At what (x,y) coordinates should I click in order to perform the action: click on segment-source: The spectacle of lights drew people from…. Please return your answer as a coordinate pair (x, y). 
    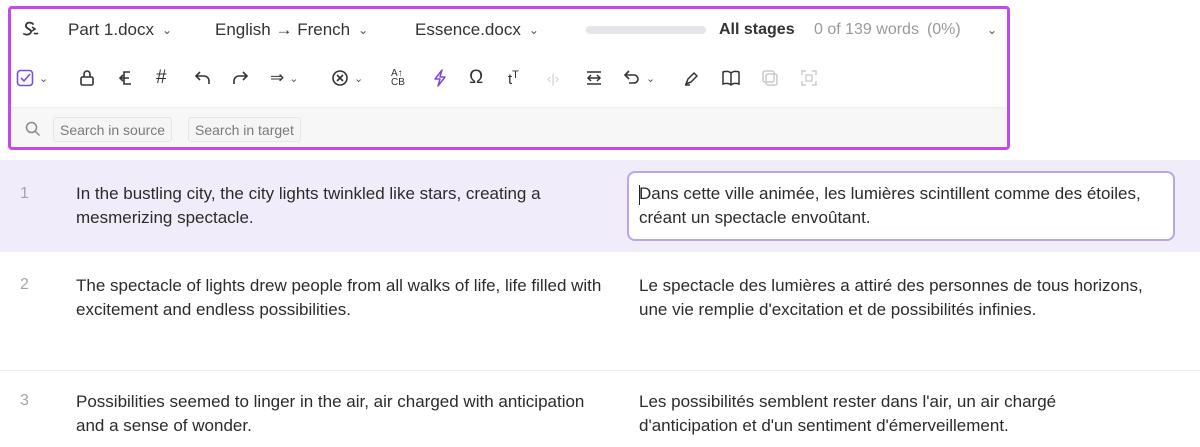
    Looking at the image, I should click on (339, 297).